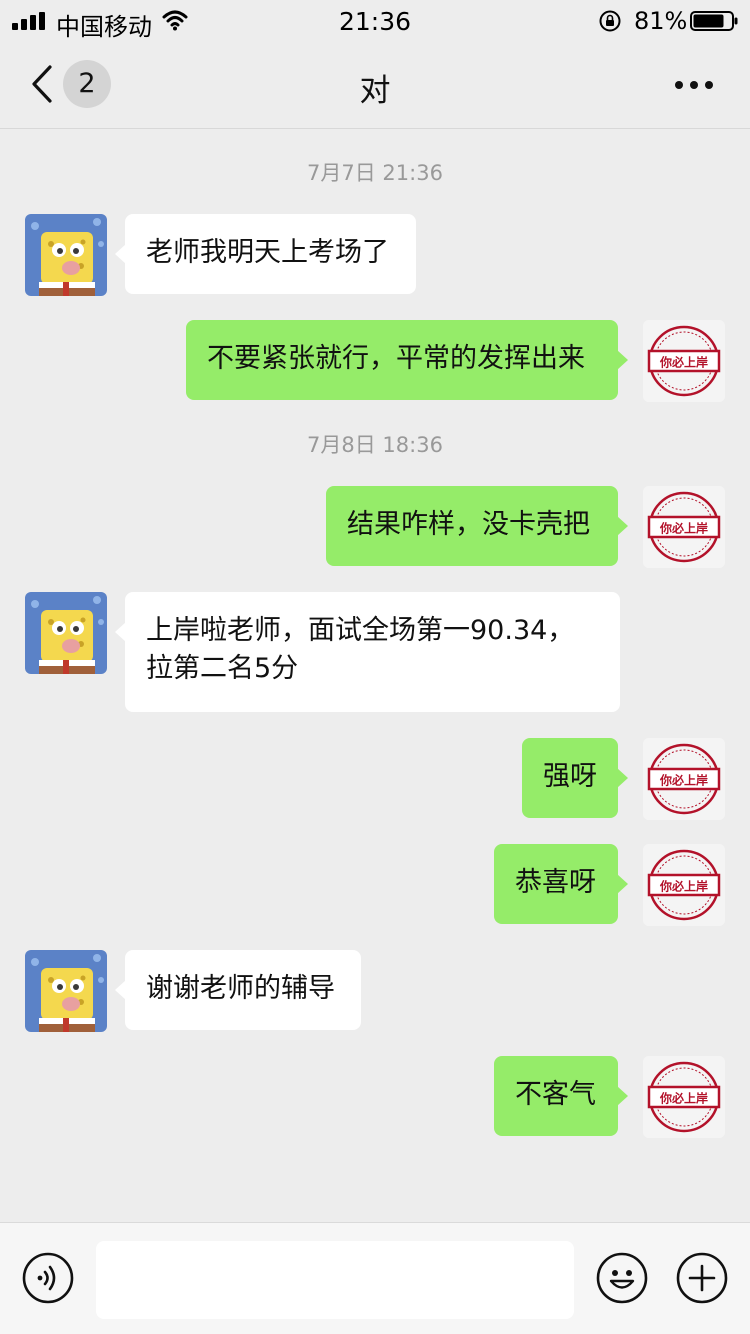 This screenshot has height=1334, width=750. I want to click on voice-icon, so click(48, 1278).